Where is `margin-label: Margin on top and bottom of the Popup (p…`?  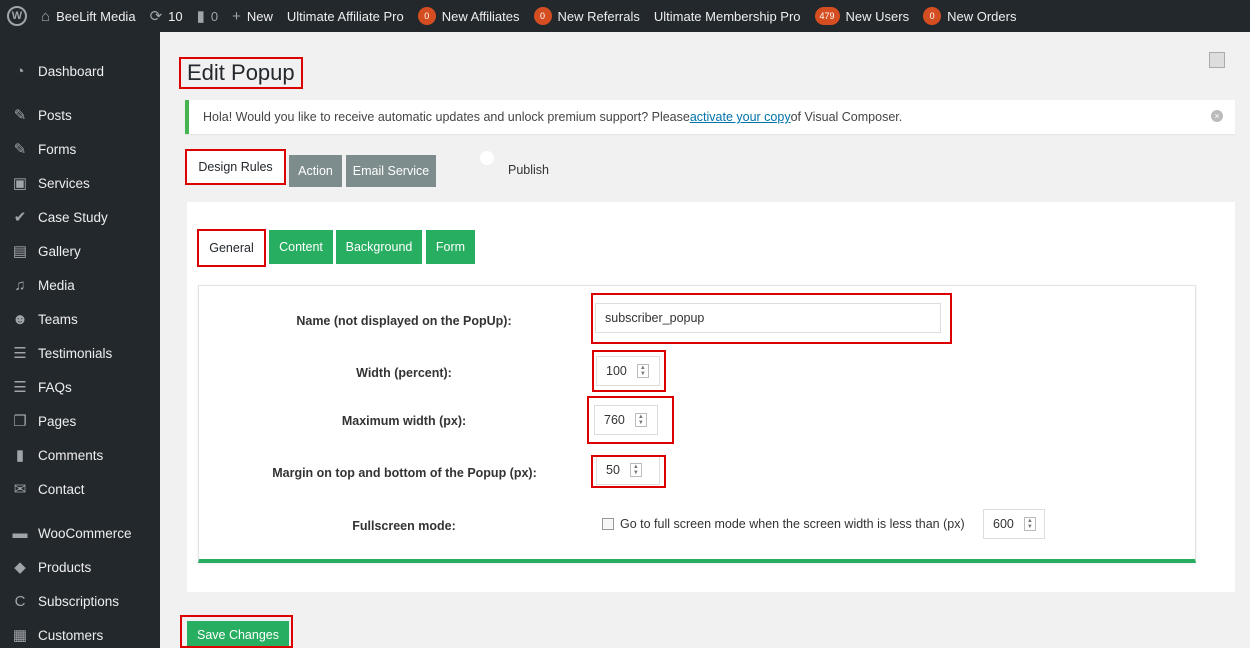 margin-label: Margin on top and bottom of the Popup (p… is located at coordinates (404, 473).